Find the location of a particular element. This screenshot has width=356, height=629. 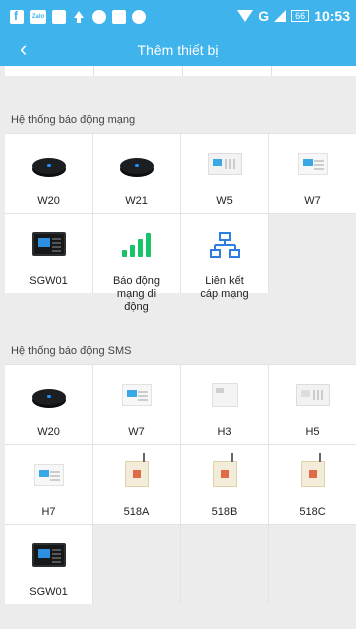

scrolled-row-remnant is located at coordinates (180, 71).